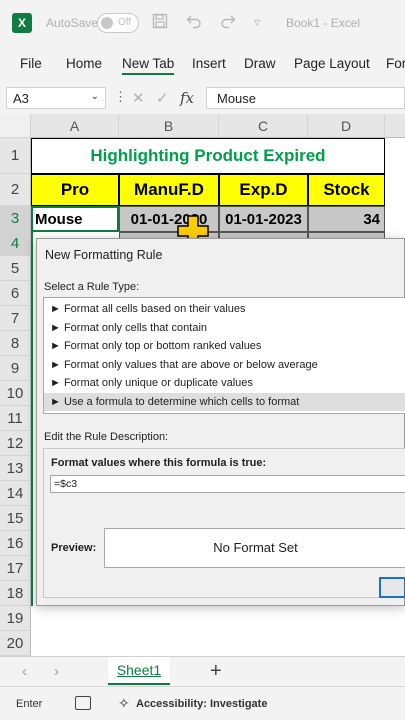  What do you see at coordinates (208, 156) in the screenshot?
I see `sheet-title-cell: Highlighting Product Expired` at bounding box center [208, 156].